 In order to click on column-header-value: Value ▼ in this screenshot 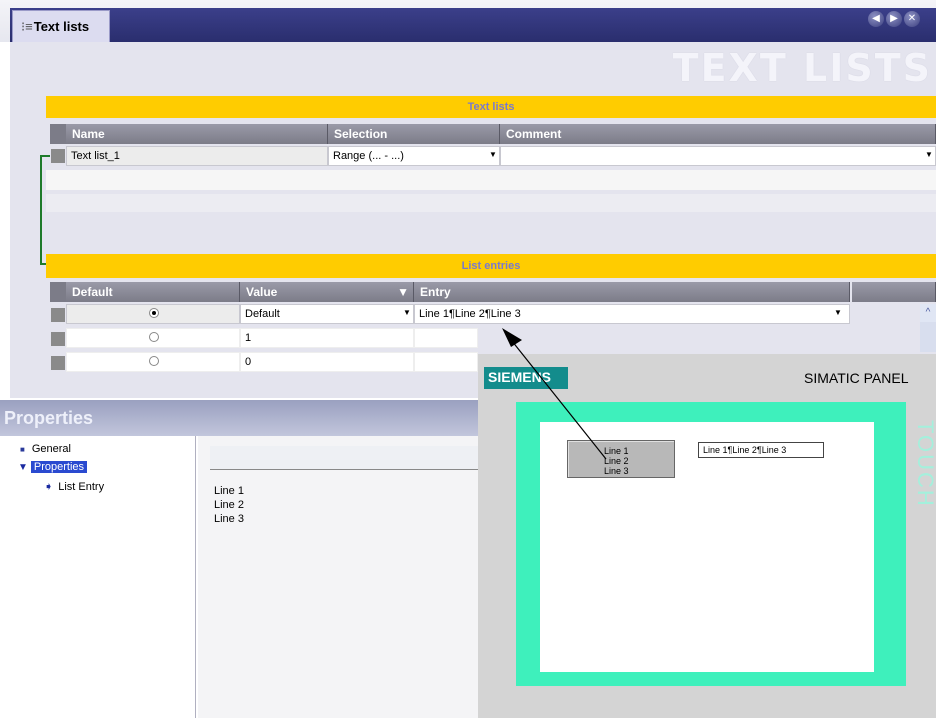, I will do `click(327, 292)`.